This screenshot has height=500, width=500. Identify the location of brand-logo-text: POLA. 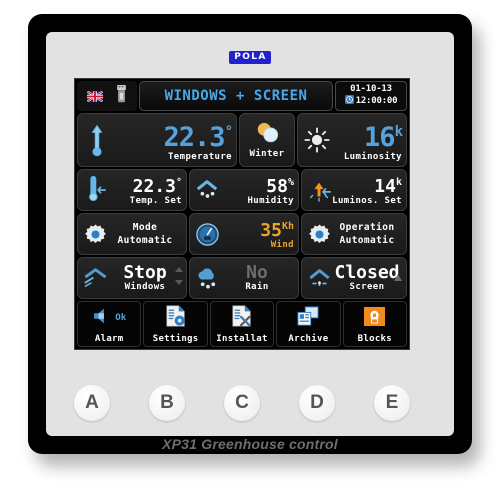
(250, 57).